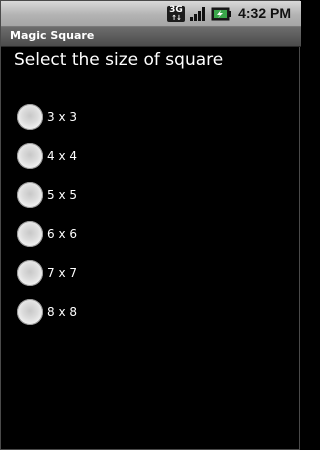  Describe the element at coordinates (221, 14) in the screenshot. I see `battery-charging-icon` at that location.